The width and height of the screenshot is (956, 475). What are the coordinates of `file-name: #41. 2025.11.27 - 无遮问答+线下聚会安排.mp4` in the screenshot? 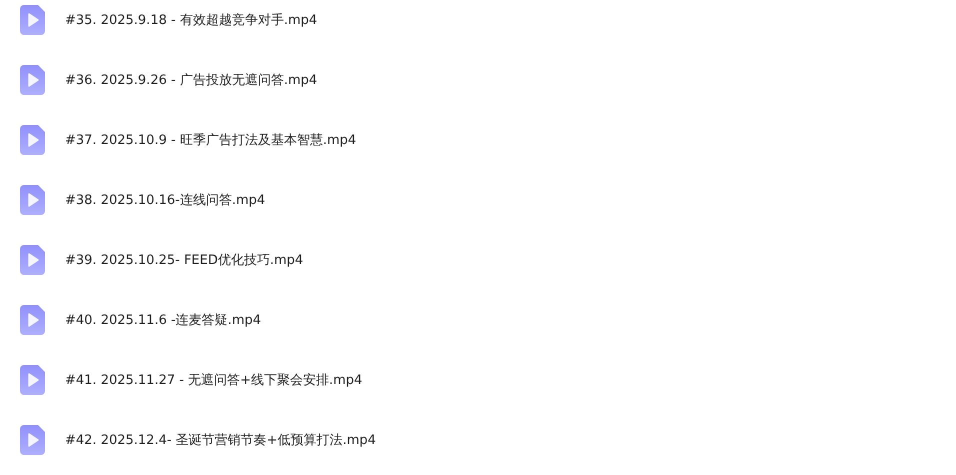 It's located at (213, 380).